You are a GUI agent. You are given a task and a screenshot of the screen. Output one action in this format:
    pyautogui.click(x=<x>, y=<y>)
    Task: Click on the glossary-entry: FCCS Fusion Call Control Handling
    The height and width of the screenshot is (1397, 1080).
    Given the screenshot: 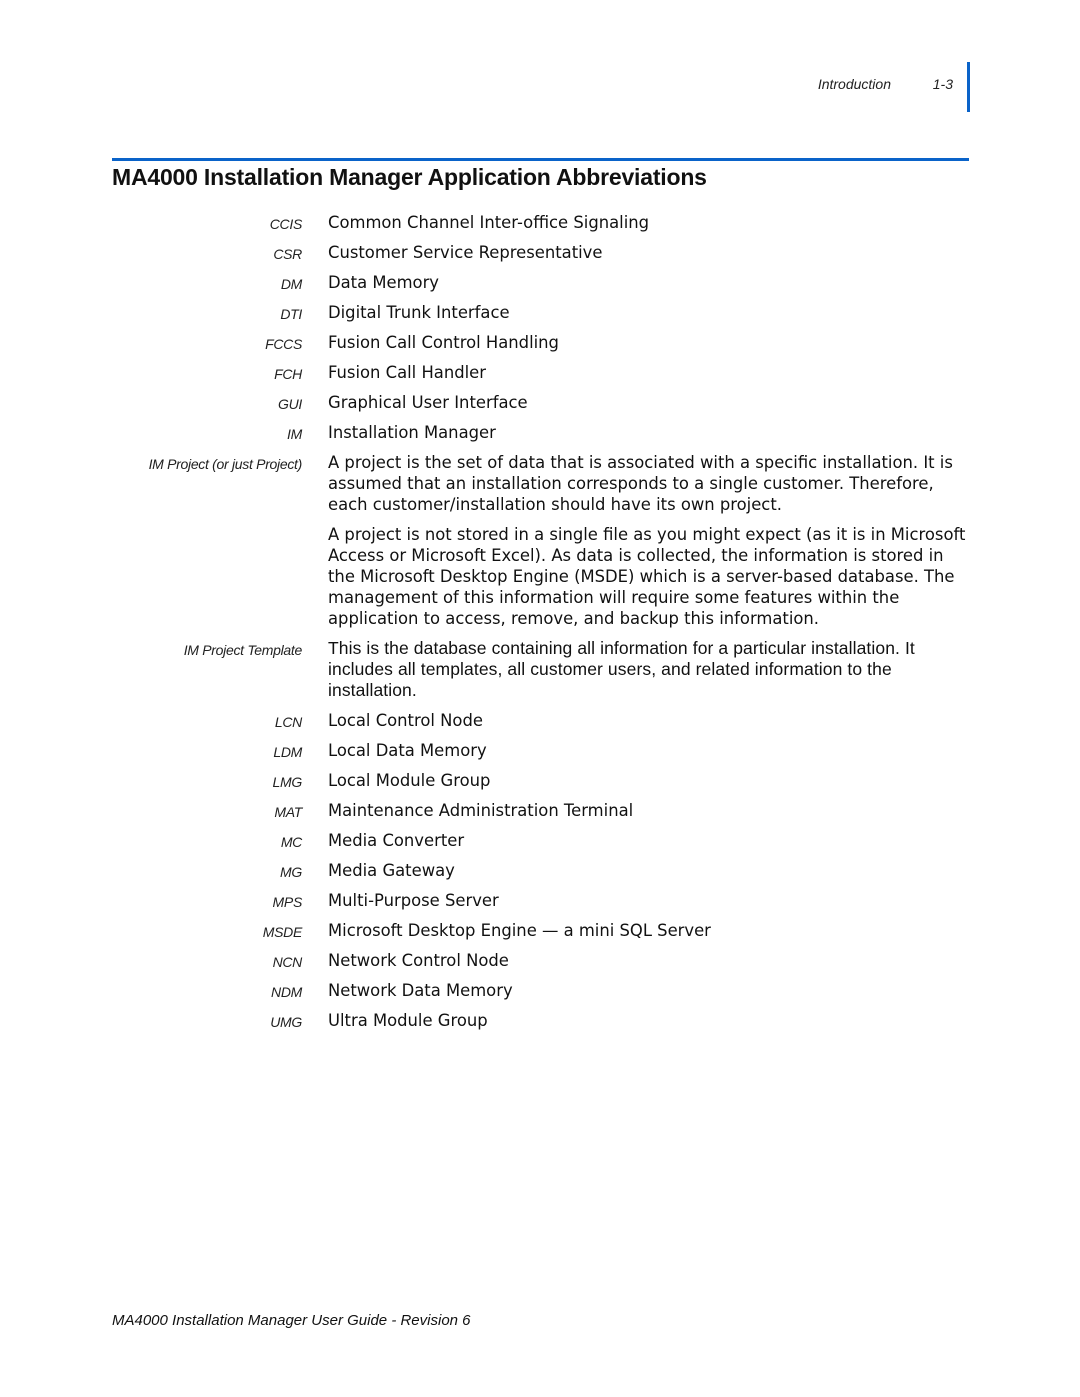 What is the action you would take?
    pyautogui.click(x=540, y=342)
    